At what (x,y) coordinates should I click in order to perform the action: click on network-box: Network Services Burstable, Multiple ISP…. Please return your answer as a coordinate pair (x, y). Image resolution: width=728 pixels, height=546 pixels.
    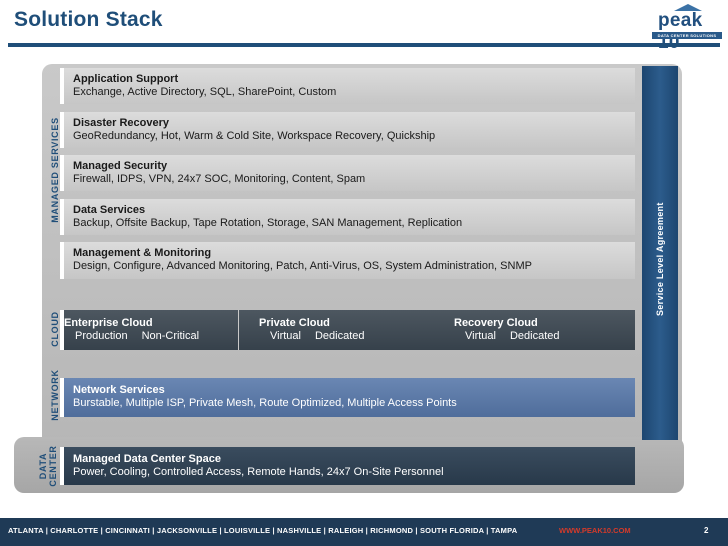
    Looking at the image, I should click on (347, 397).